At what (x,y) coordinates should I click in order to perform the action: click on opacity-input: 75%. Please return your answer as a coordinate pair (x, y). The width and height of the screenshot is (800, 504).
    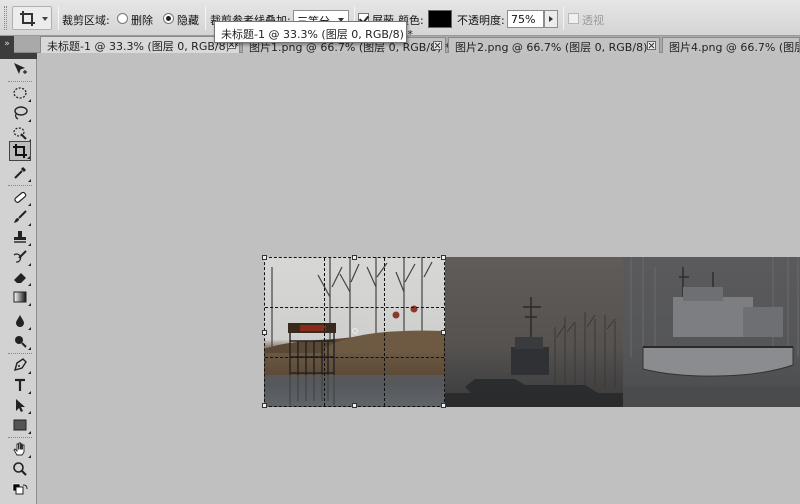
    Looking at the image, I should click on (525, 19).